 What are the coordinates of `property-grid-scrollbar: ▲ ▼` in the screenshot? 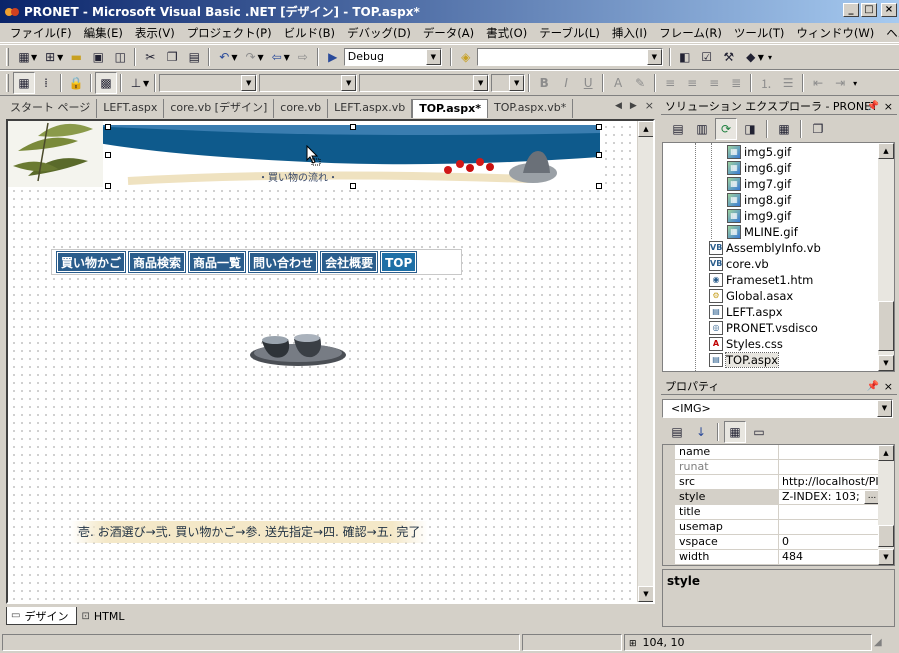 It's located at (886, 505).